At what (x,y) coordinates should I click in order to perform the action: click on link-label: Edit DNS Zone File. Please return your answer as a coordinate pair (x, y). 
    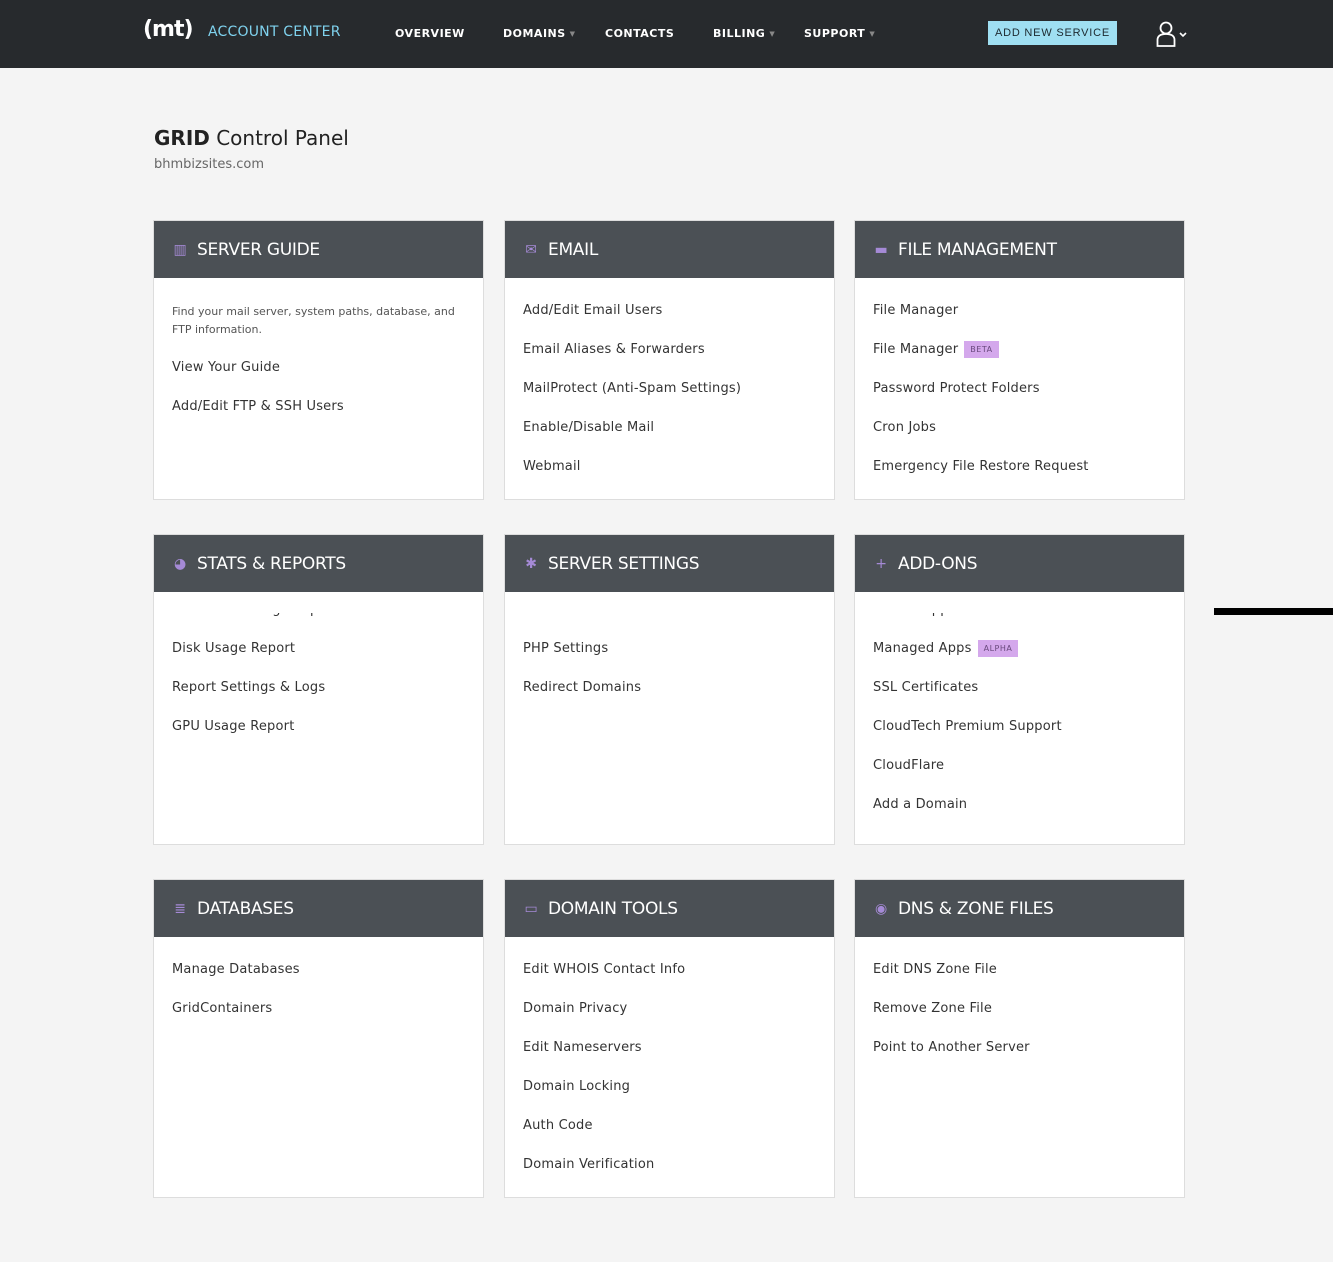
    Looking at the image, I should click on (935, 969).